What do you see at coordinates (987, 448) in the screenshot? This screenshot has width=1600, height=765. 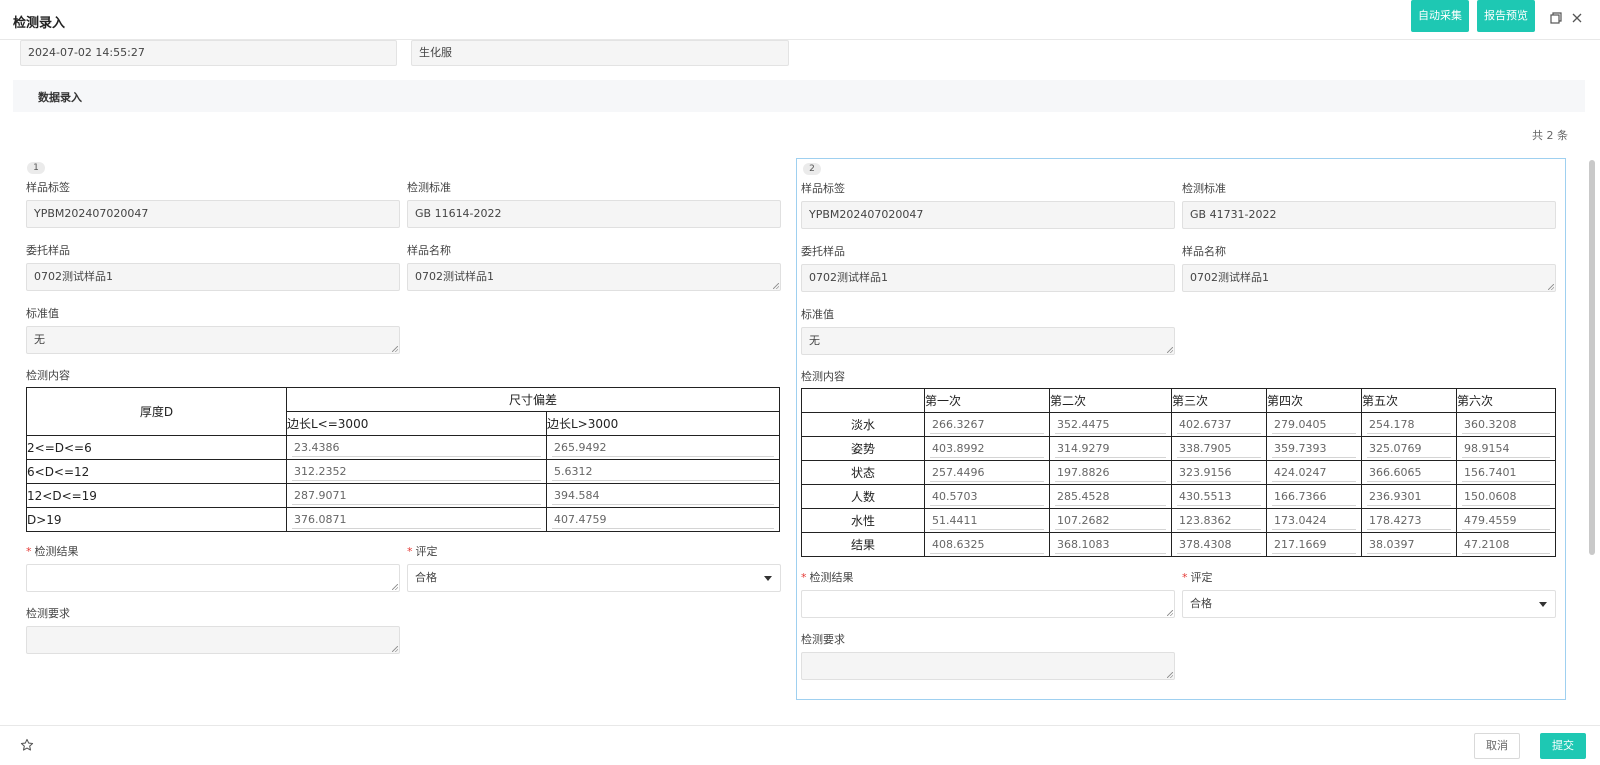 I see `value-input: 403.8992` at bounding box center [987, 448].